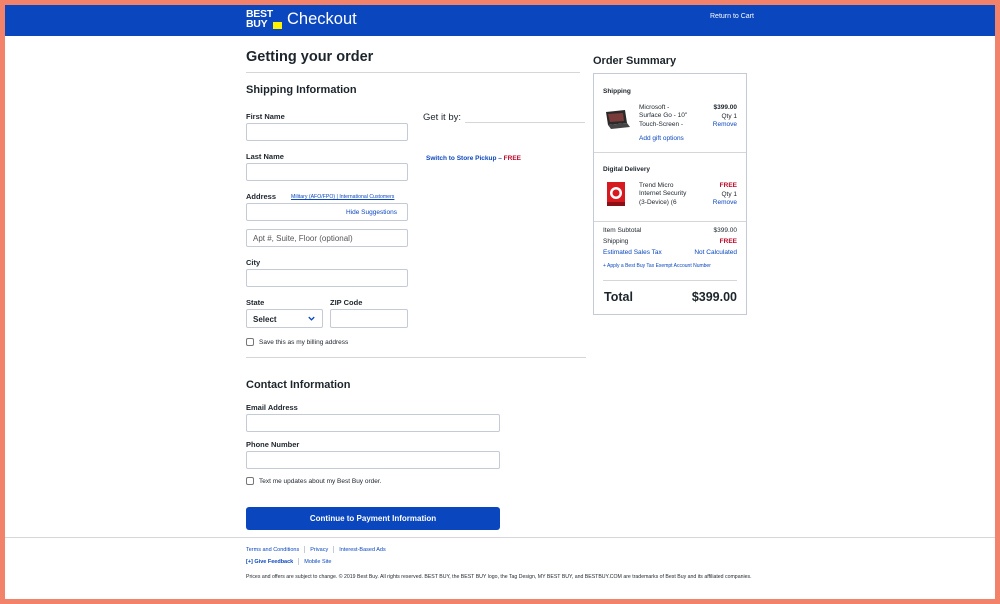  I want to click on city-field, so click(327, 278).